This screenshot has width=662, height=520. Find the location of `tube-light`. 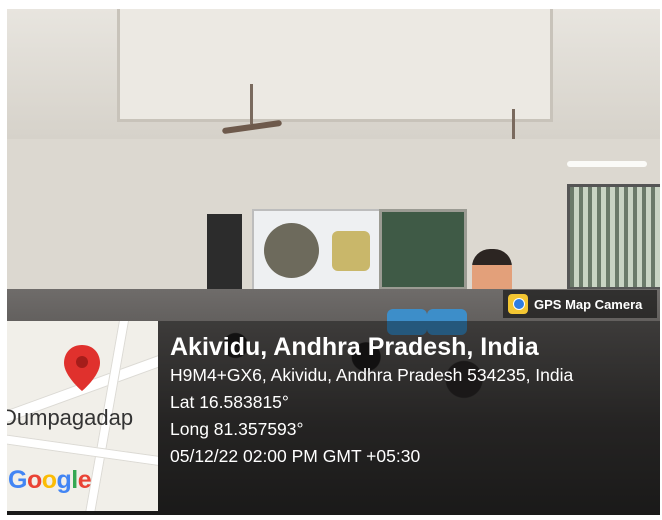

tube-light is located at coordinates (607, 164).